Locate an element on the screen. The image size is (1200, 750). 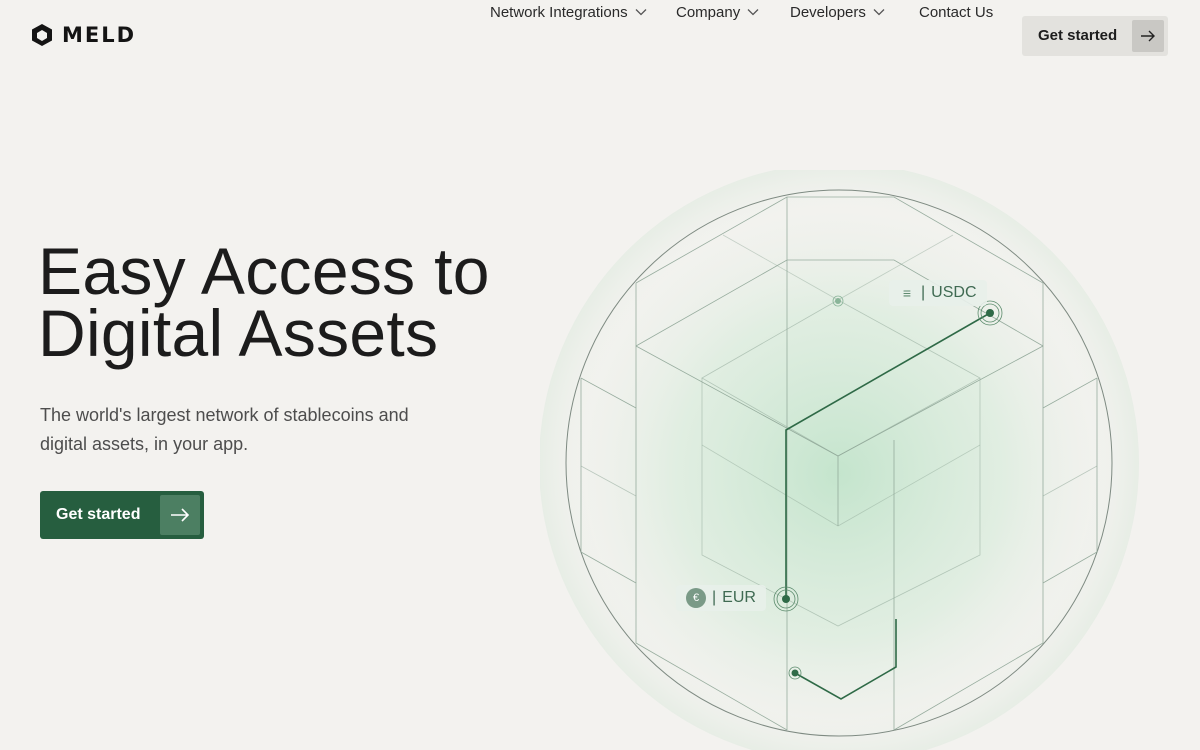
nav-network-integrations: Network Integrations is located at coordinates (568, 12).